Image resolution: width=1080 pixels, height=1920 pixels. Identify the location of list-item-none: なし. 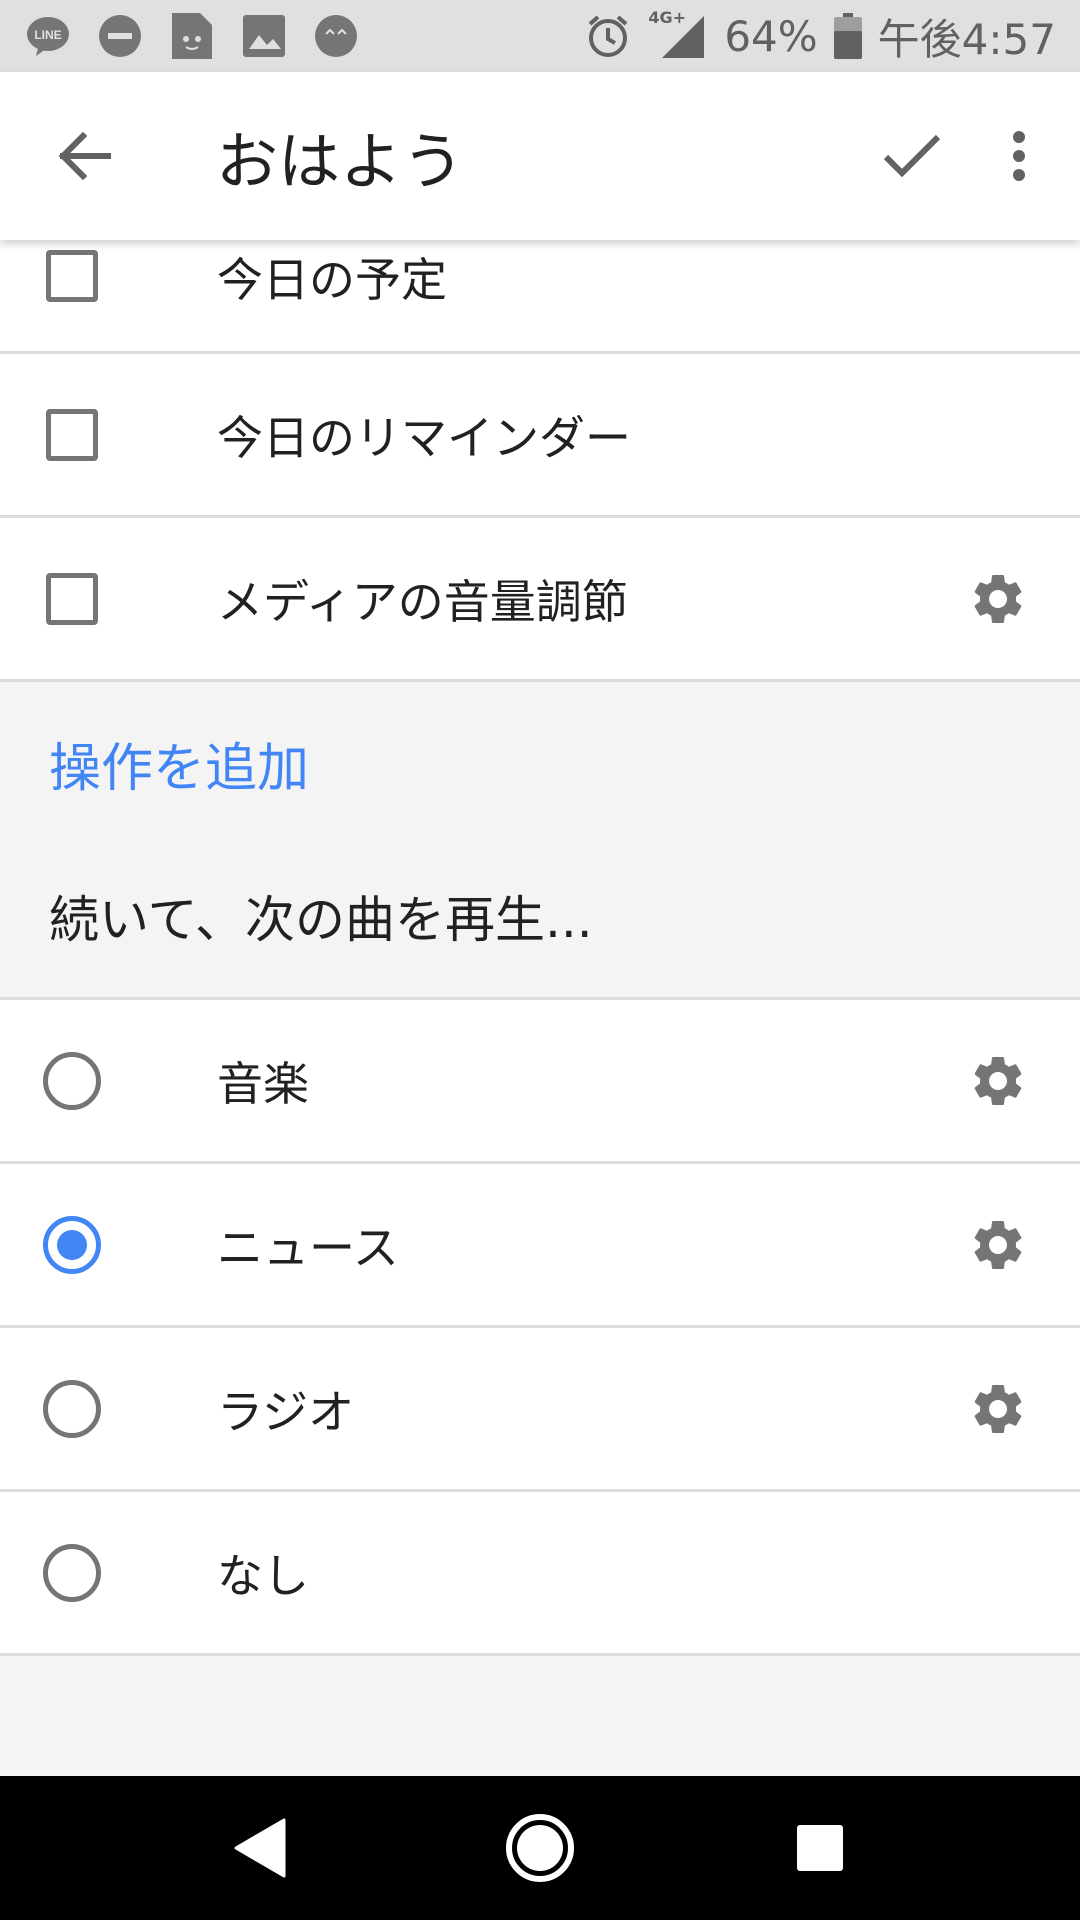
(540, 1574).